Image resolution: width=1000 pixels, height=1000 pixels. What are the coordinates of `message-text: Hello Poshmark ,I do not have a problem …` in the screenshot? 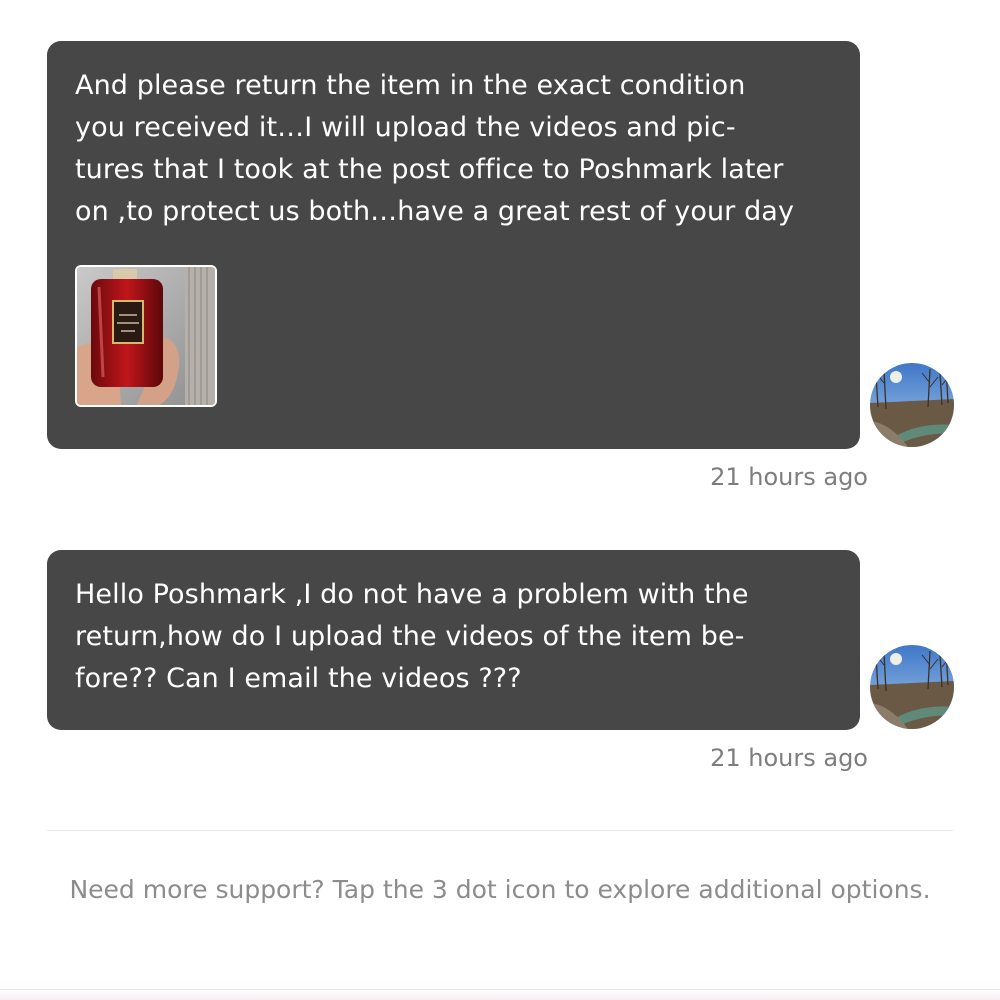 It's located at (412, 636).